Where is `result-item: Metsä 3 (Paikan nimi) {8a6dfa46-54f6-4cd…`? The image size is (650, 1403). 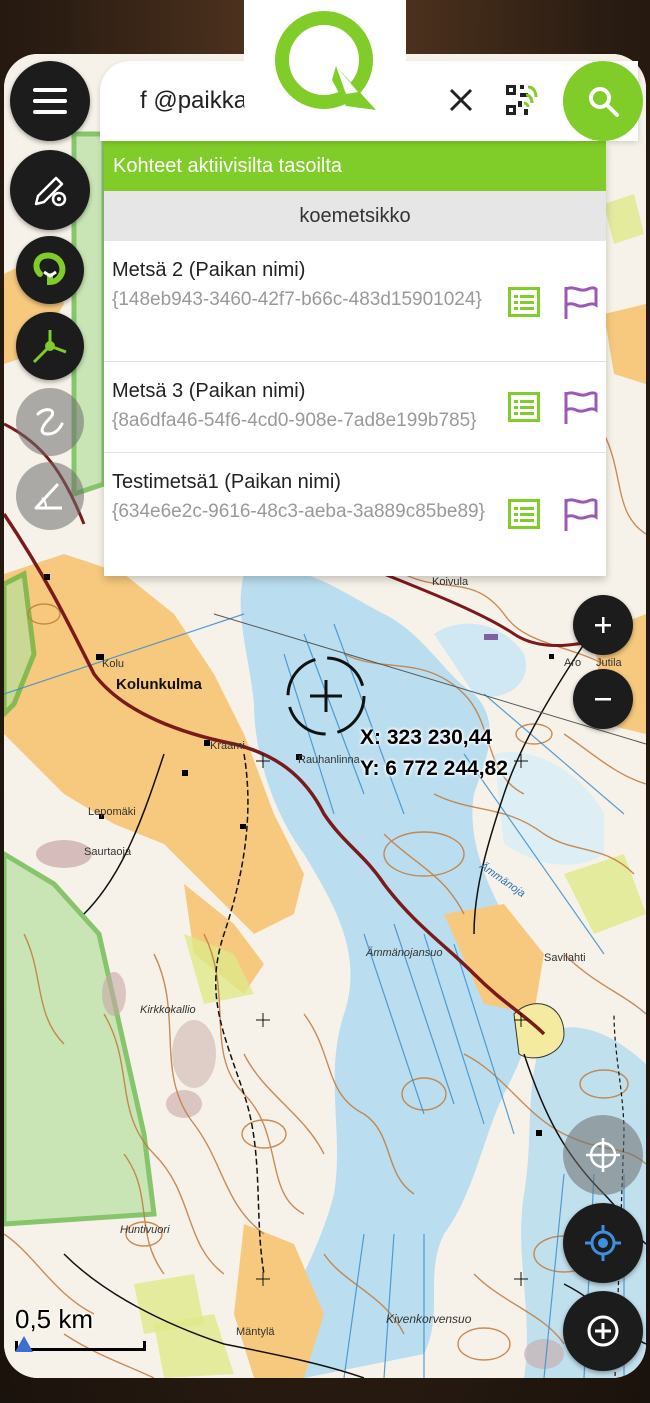 result-item: Metsä 3 (Paikan nimi) {8a6dfa46-54f6-4cd… is located at coordinates (355, 407).